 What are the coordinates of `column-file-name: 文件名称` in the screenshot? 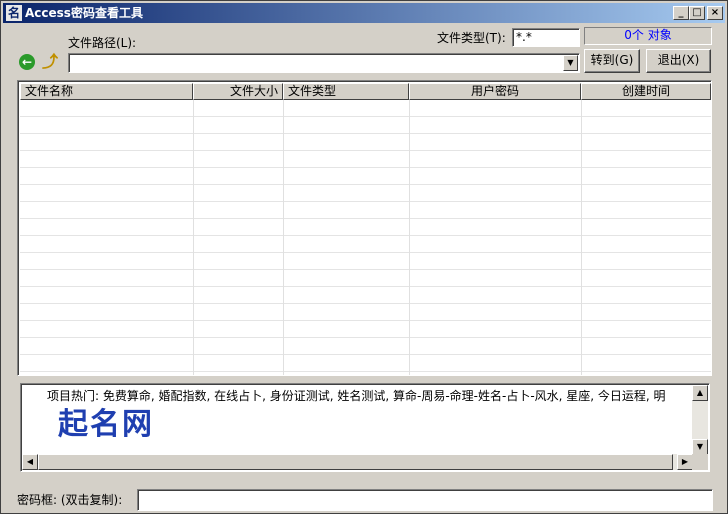 It's located at (106, 91).